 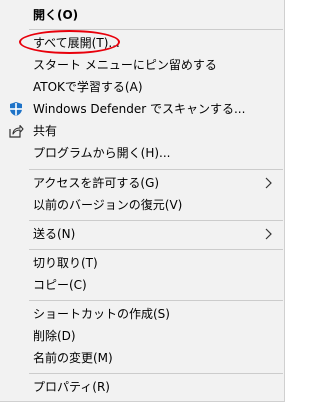 What do you see at coordinates (60, 285) in the screenshot?
I see `menu-item-copy-label: コピー(C)` at bounding box center [60, 285].